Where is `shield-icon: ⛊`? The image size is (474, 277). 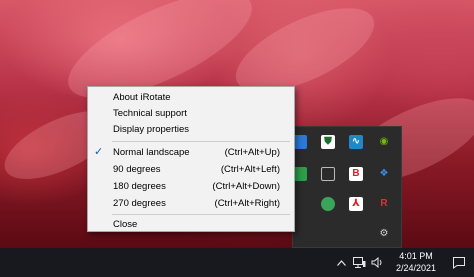 shield-icon: ⛊ is located at coordinates (328, 142).